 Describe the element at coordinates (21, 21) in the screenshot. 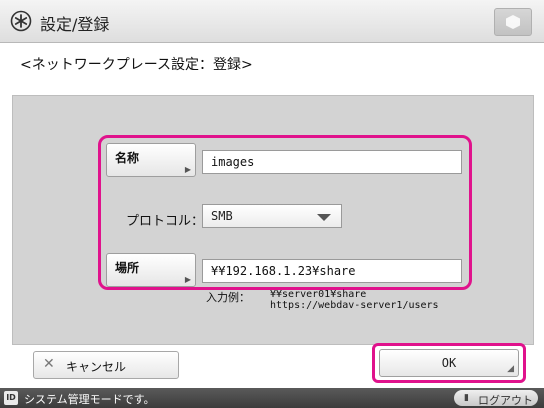

I see `settings-asterisk-icon` at that location.